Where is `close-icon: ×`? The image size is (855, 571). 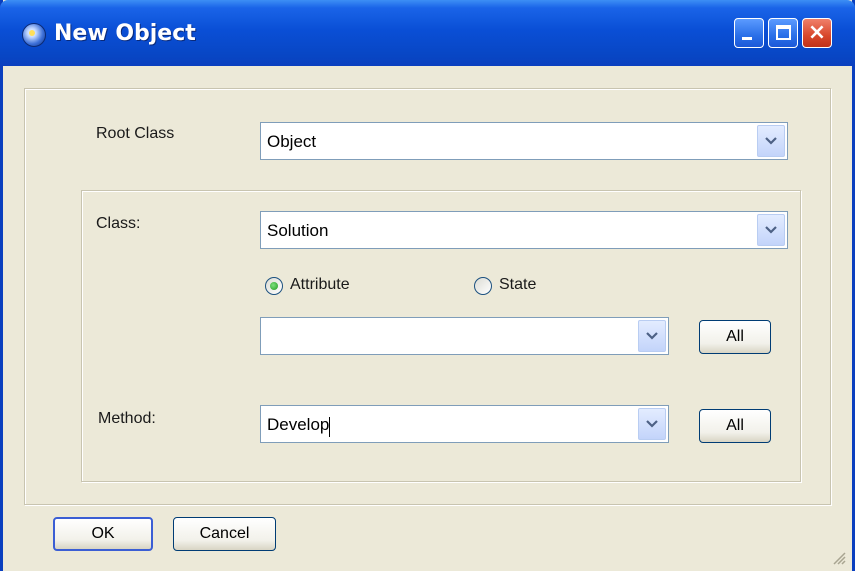
close-icon: × is located at coordinates (817, 32).